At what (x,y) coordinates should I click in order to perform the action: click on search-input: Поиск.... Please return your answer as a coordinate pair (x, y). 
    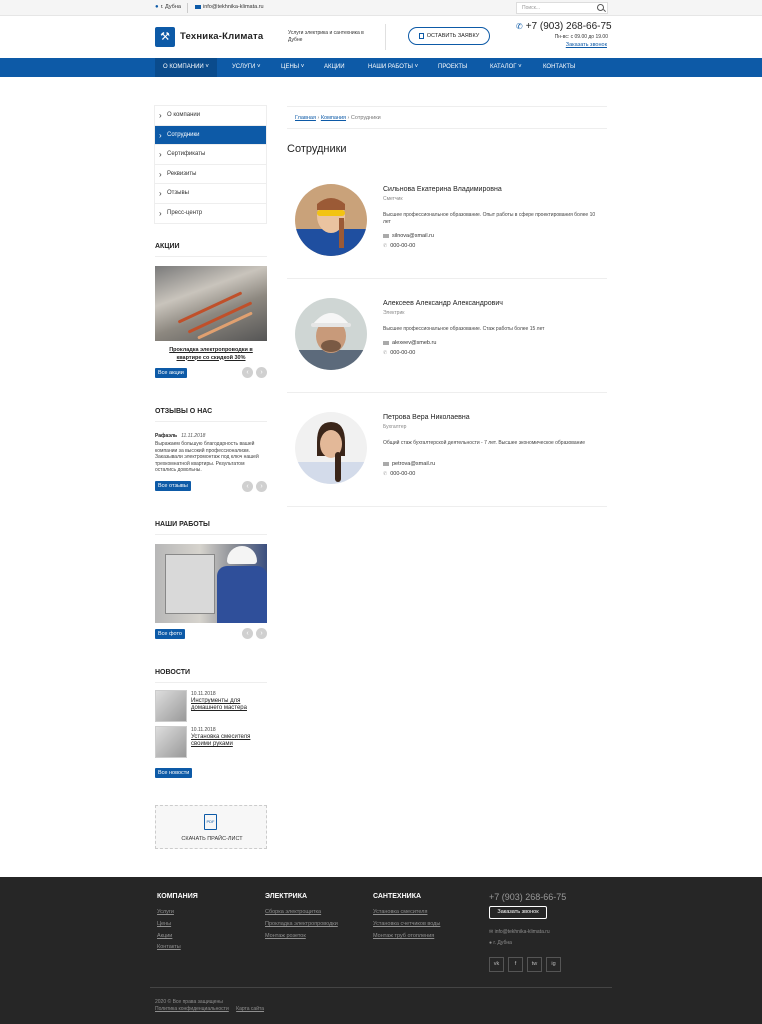
    Looking at the image, I should click on (562, 8).